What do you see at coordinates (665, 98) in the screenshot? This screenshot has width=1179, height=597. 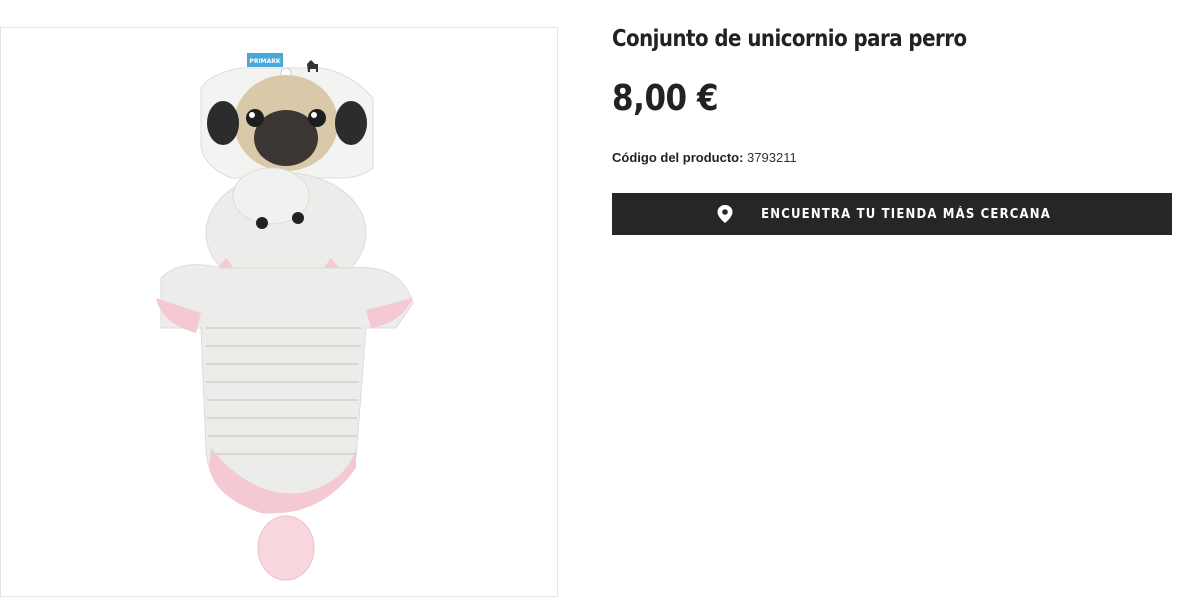 I see `product-price: 8,00 €` at bounding box center [665, 98].